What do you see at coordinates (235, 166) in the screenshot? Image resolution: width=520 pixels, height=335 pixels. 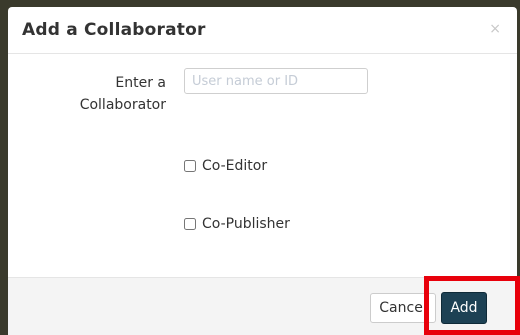 I see `co-editor-label: Co-Editor` at bounding box center [235, 166].